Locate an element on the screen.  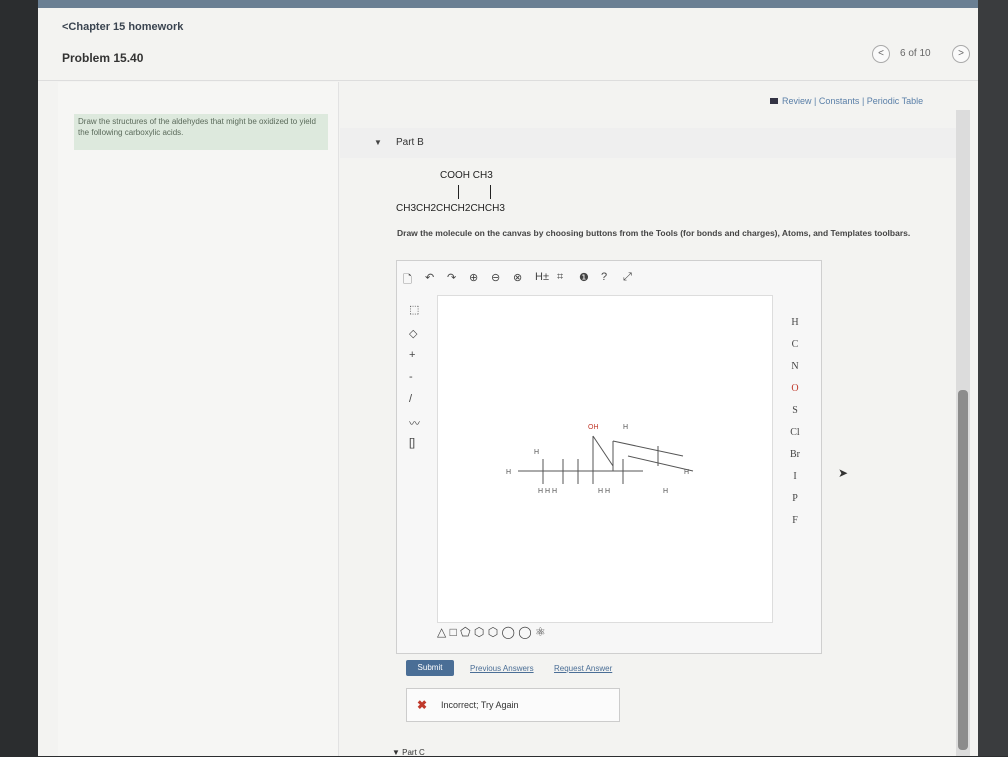
prev-problem-button: < is located at coordinates (881, 54).